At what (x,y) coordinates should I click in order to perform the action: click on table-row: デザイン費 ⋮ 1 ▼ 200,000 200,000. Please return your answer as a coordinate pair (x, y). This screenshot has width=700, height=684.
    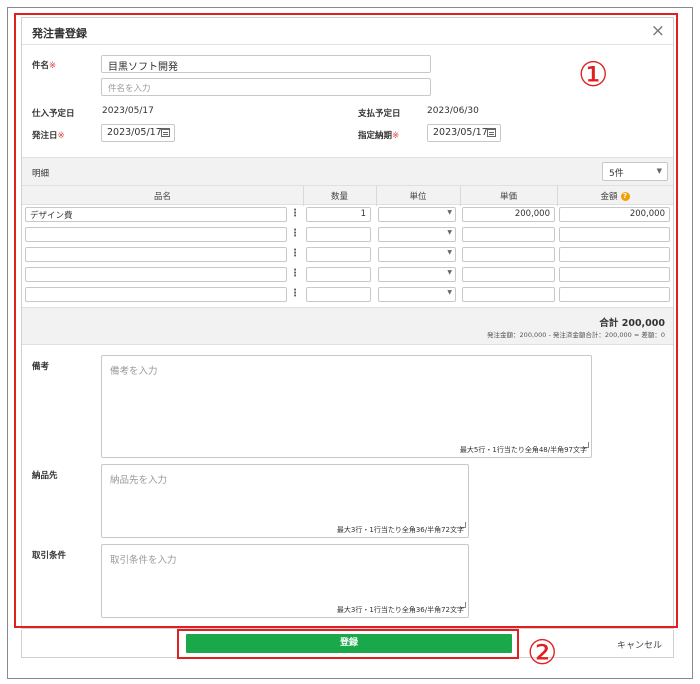
    Looking at the image, I should click on (347, 215).